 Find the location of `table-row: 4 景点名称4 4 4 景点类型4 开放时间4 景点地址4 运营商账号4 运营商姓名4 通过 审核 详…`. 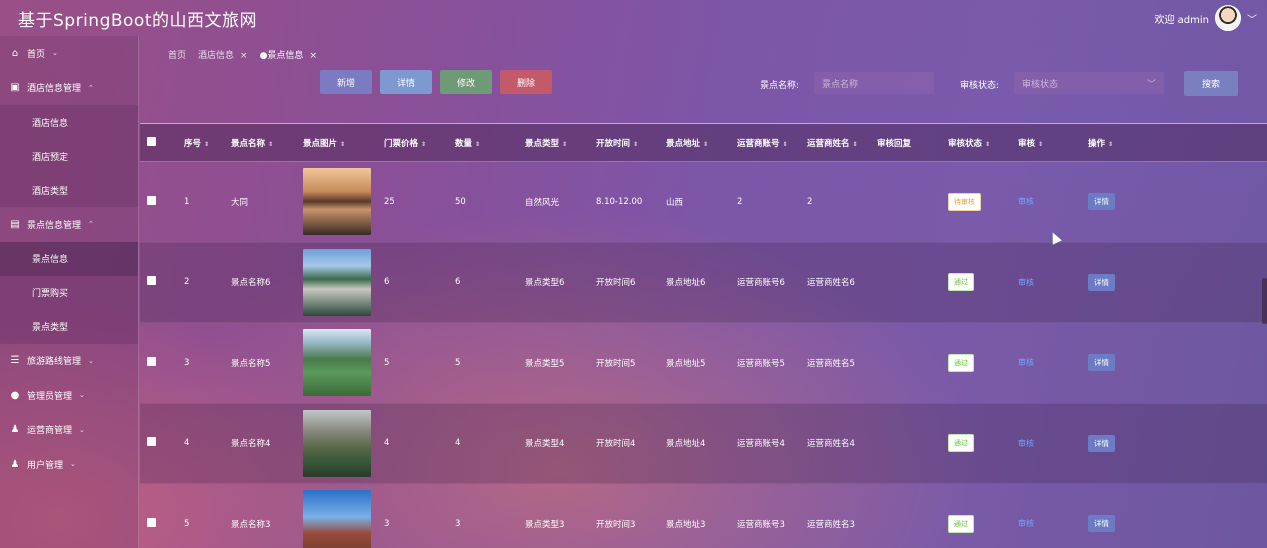

table-row: 4 景点名称4 4 4 景点类型4 开放时间4 景点地址4 运营商账号4 运营商姓名4 通过 审核 详… is located at coordinates (703, 443).